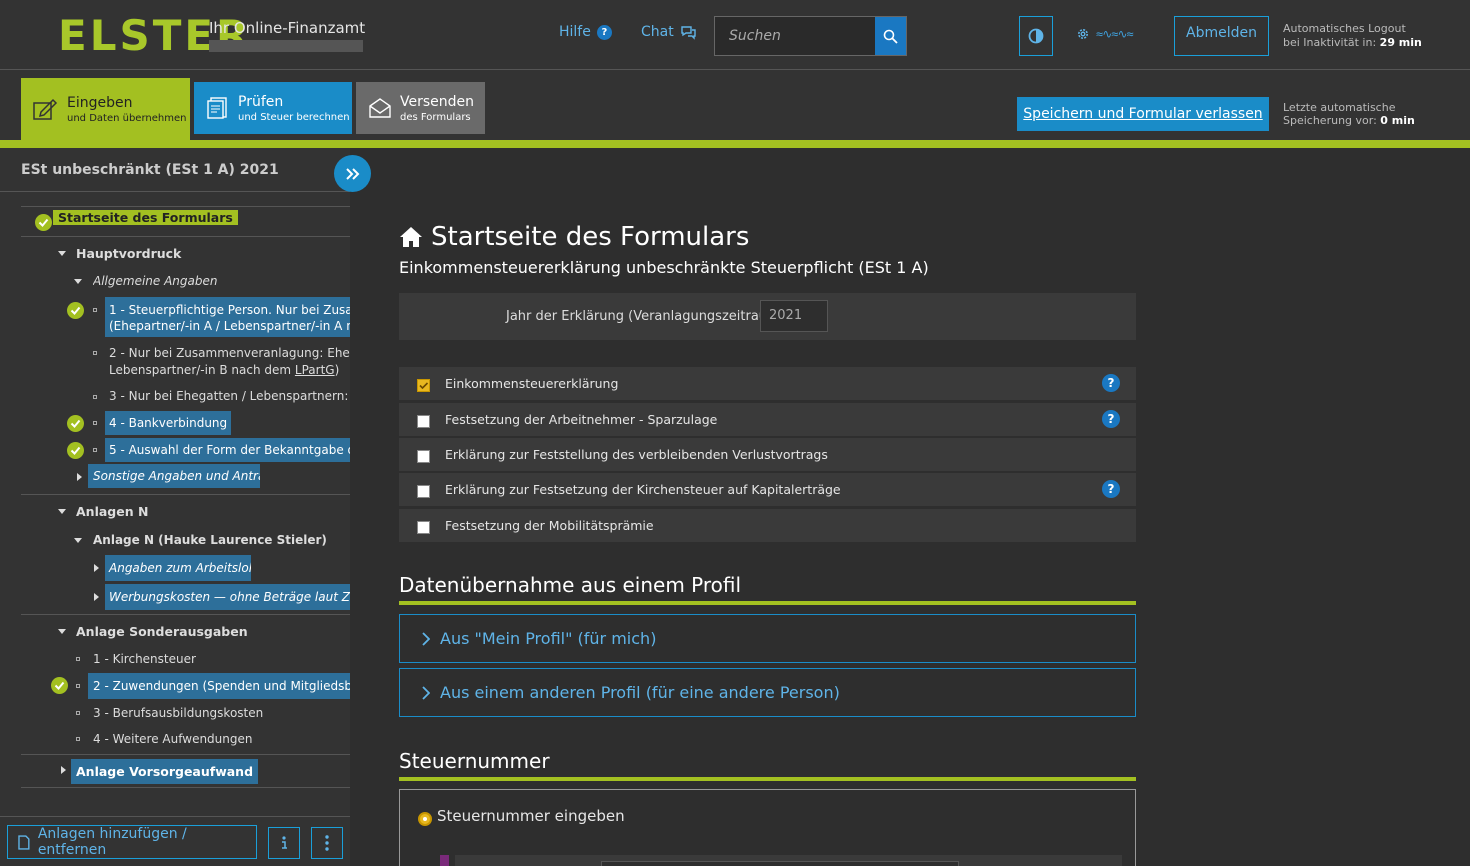 This screenshot has height=866, width=1470. Describe the element at coordinates (423, 456) in the screenshot. I see `checkbox-verlustvortrag` at that location.